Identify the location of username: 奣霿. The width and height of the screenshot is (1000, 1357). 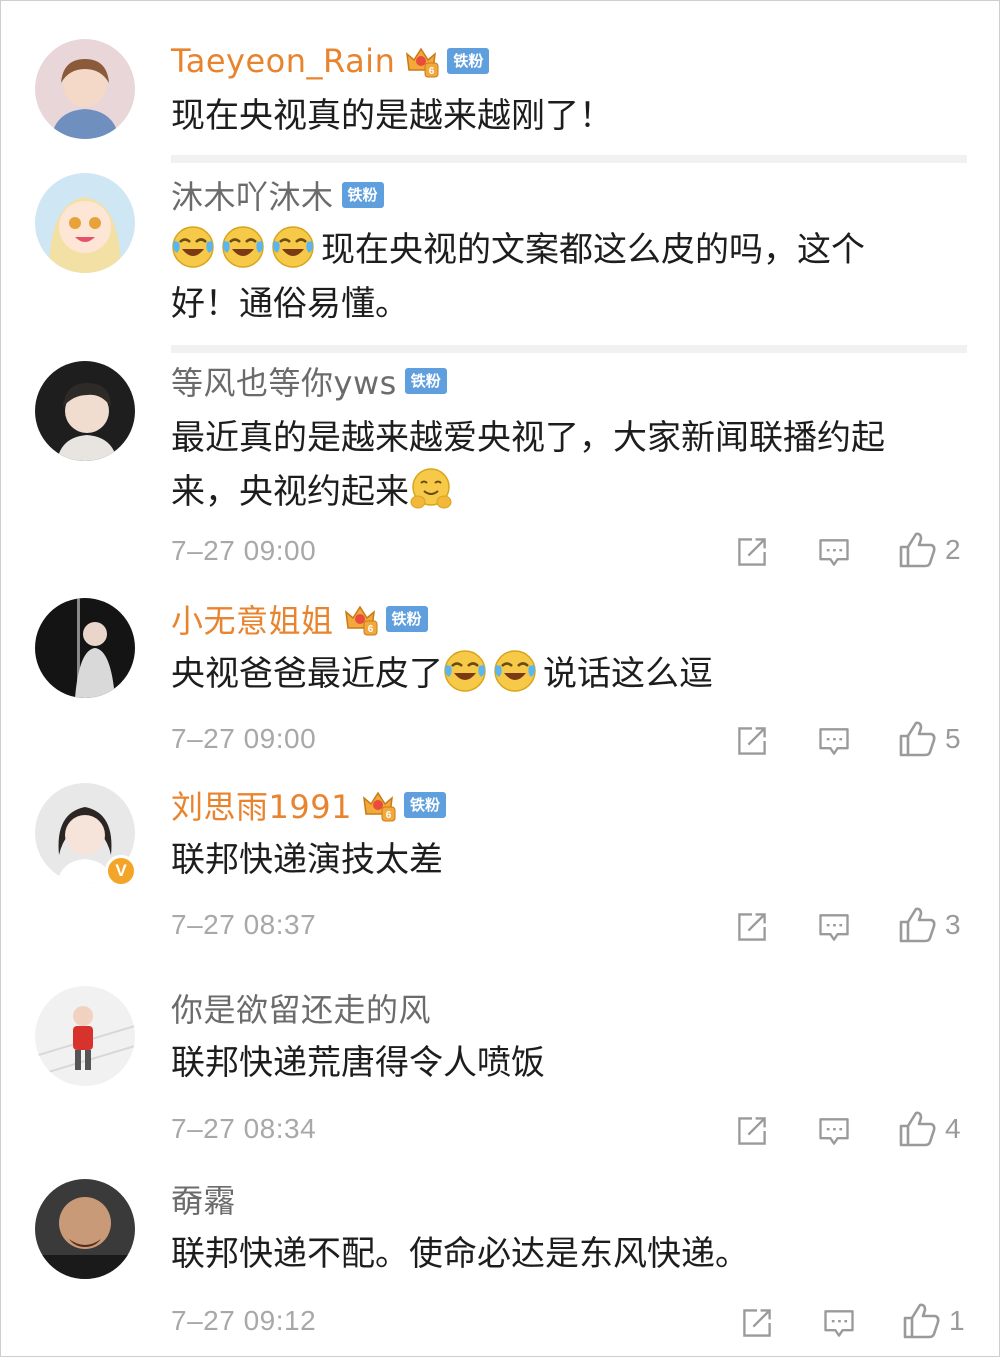
(203, 1199).